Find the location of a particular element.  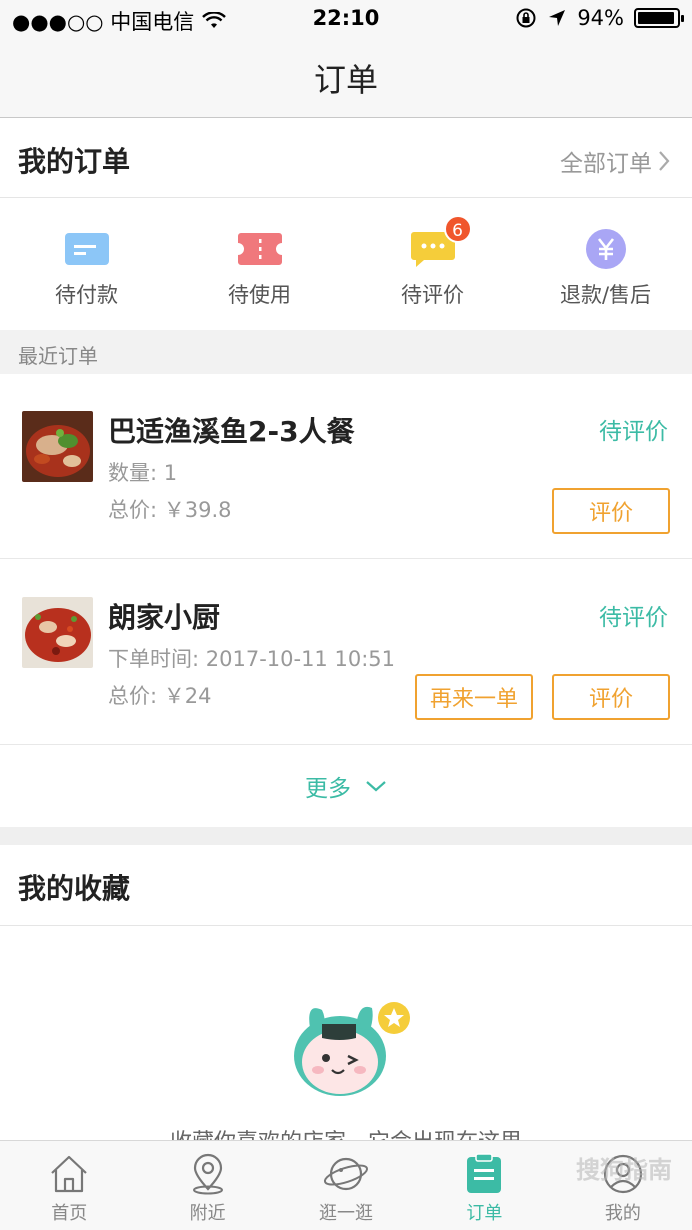

reorder-button: 再来一单 is located at coordinates (474, 697).